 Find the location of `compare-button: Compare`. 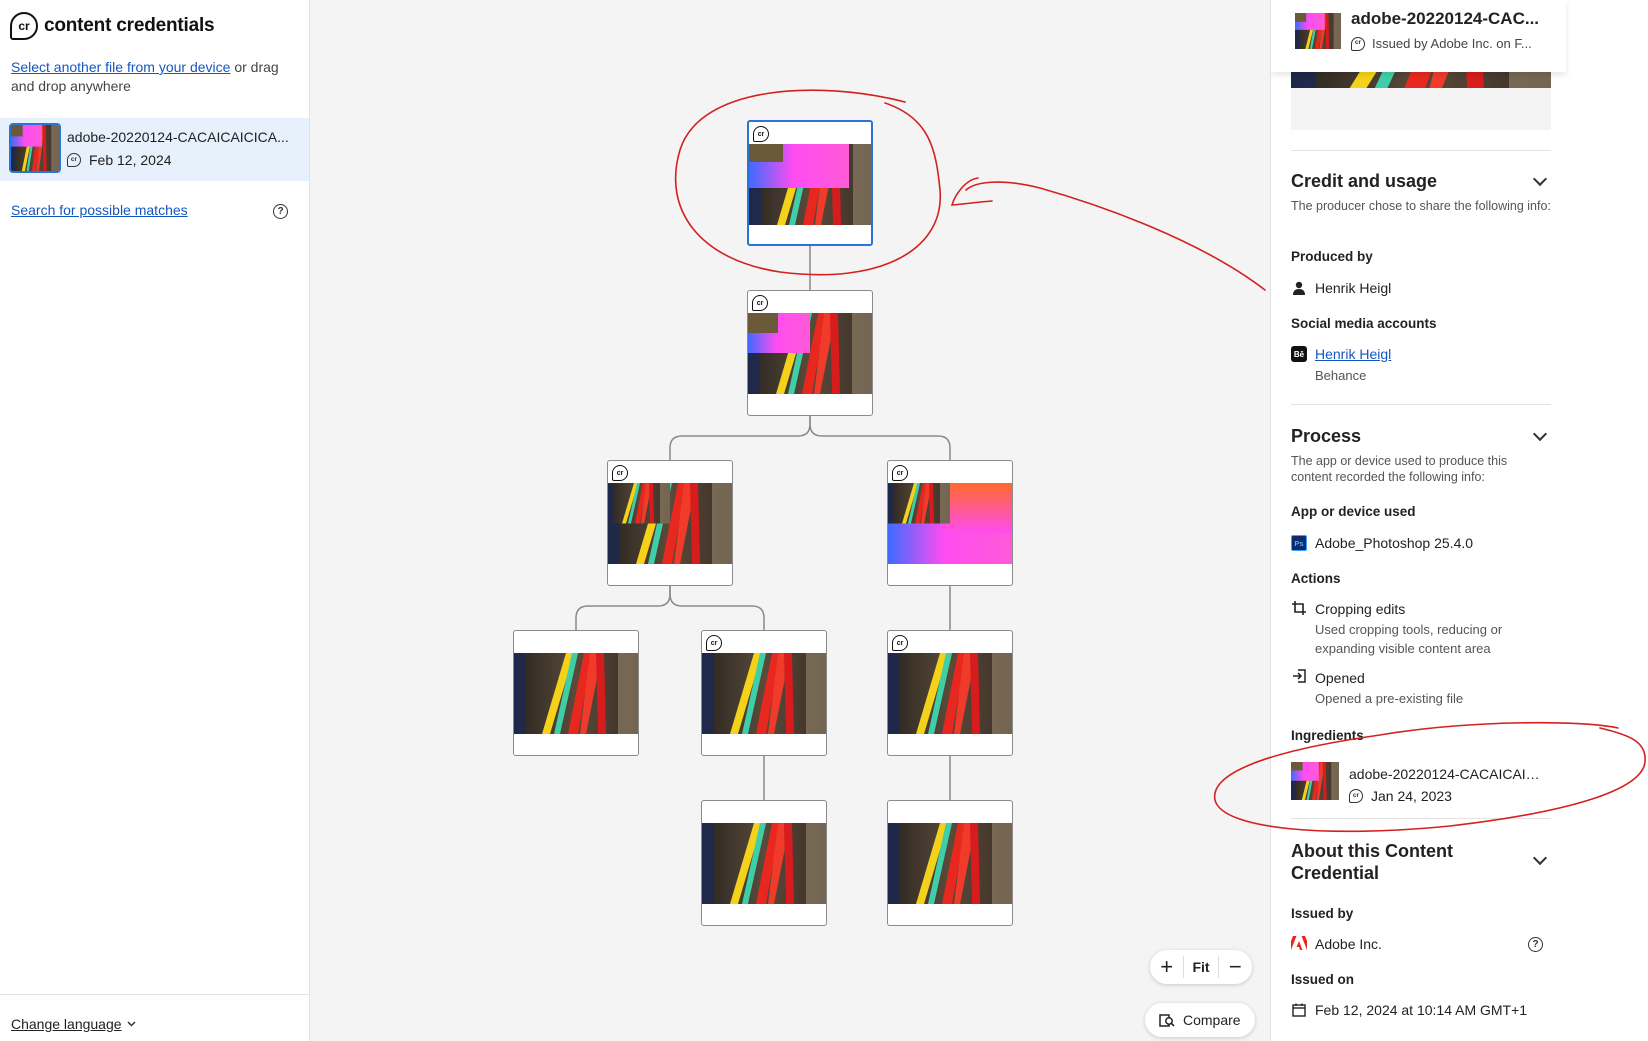

compare-button: Compare is located at coordinates (1200, 1020).